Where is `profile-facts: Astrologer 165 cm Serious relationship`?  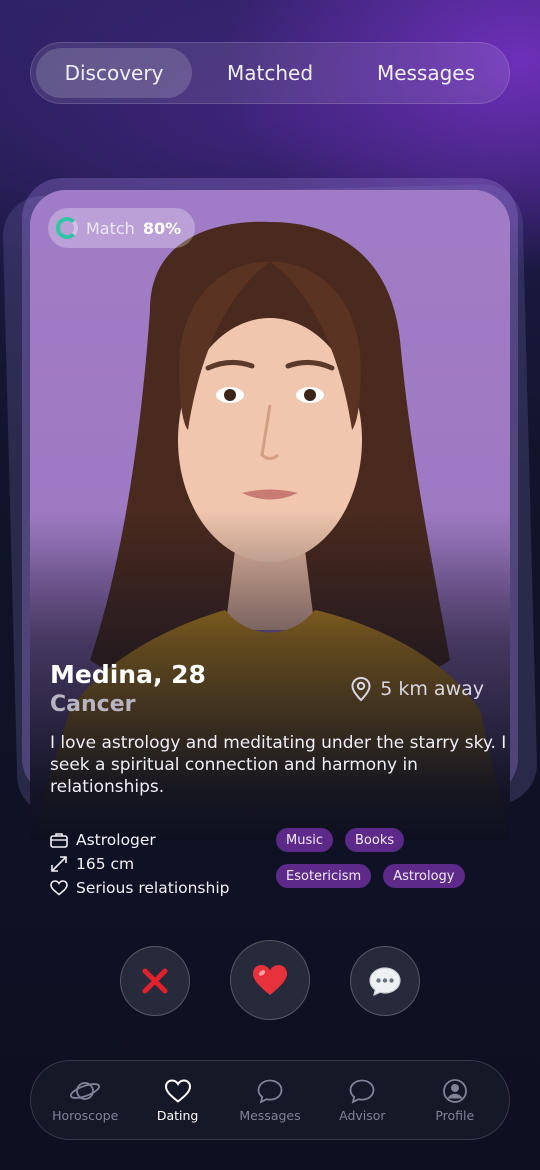
profile-facts: Astrologer 165 cm Serious relationship is located at coordinates (139, 864).